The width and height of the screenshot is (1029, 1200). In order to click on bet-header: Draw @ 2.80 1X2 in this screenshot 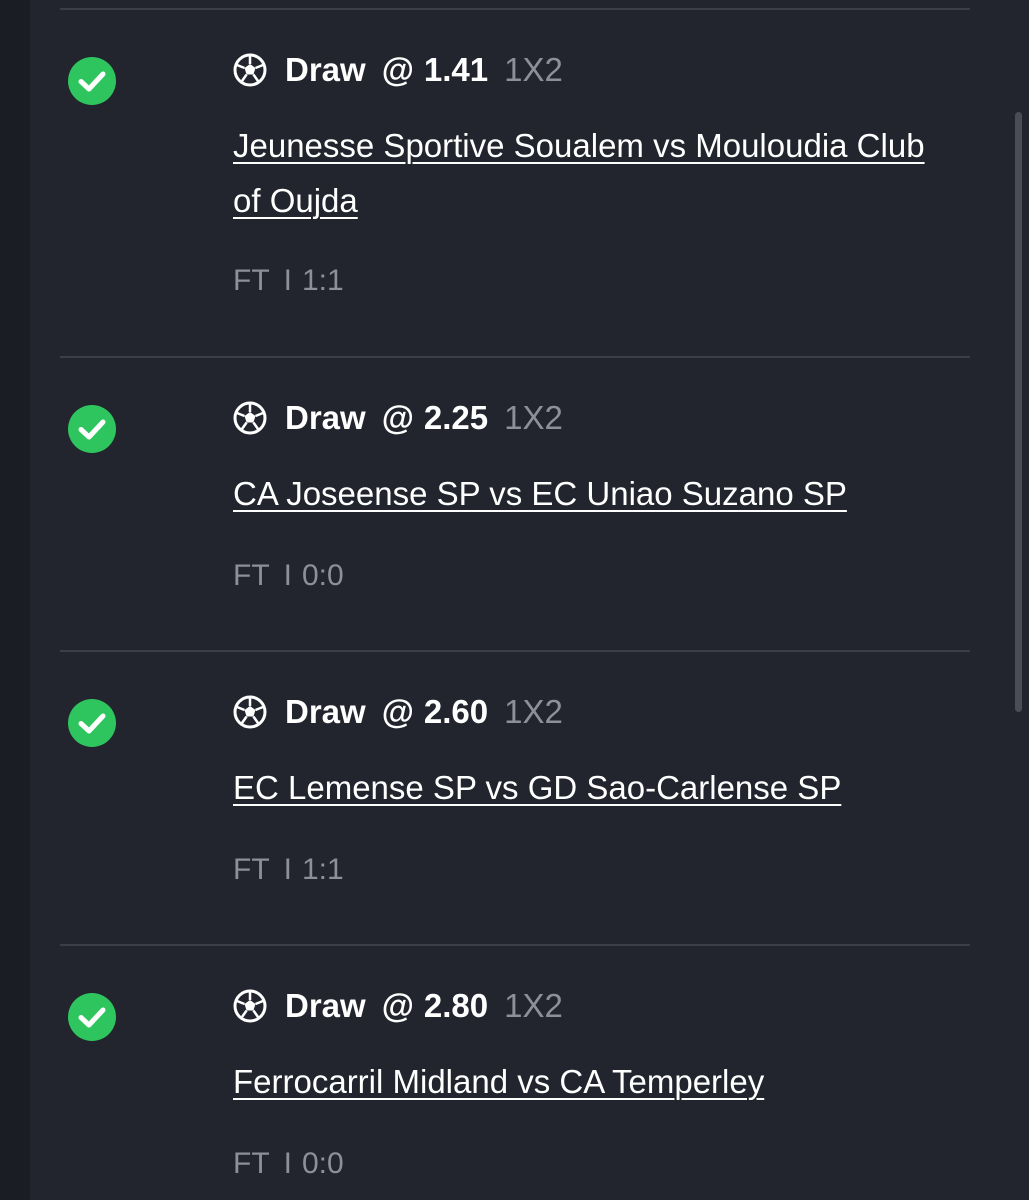, I will do `click(398, 1006)`.